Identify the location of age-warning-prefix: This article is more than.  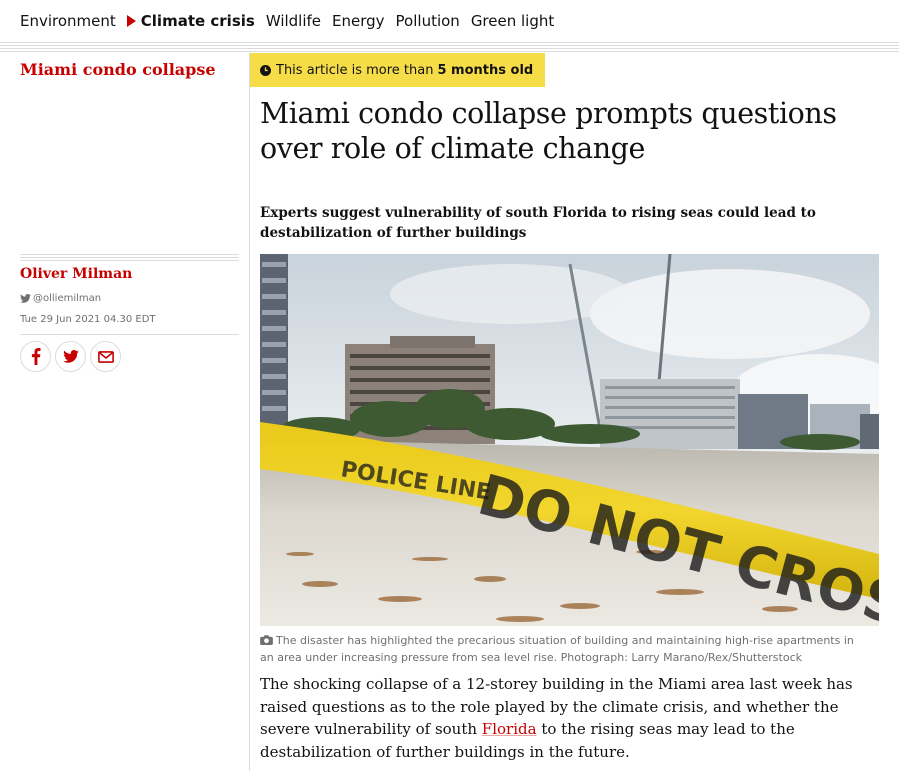
(355, 70).